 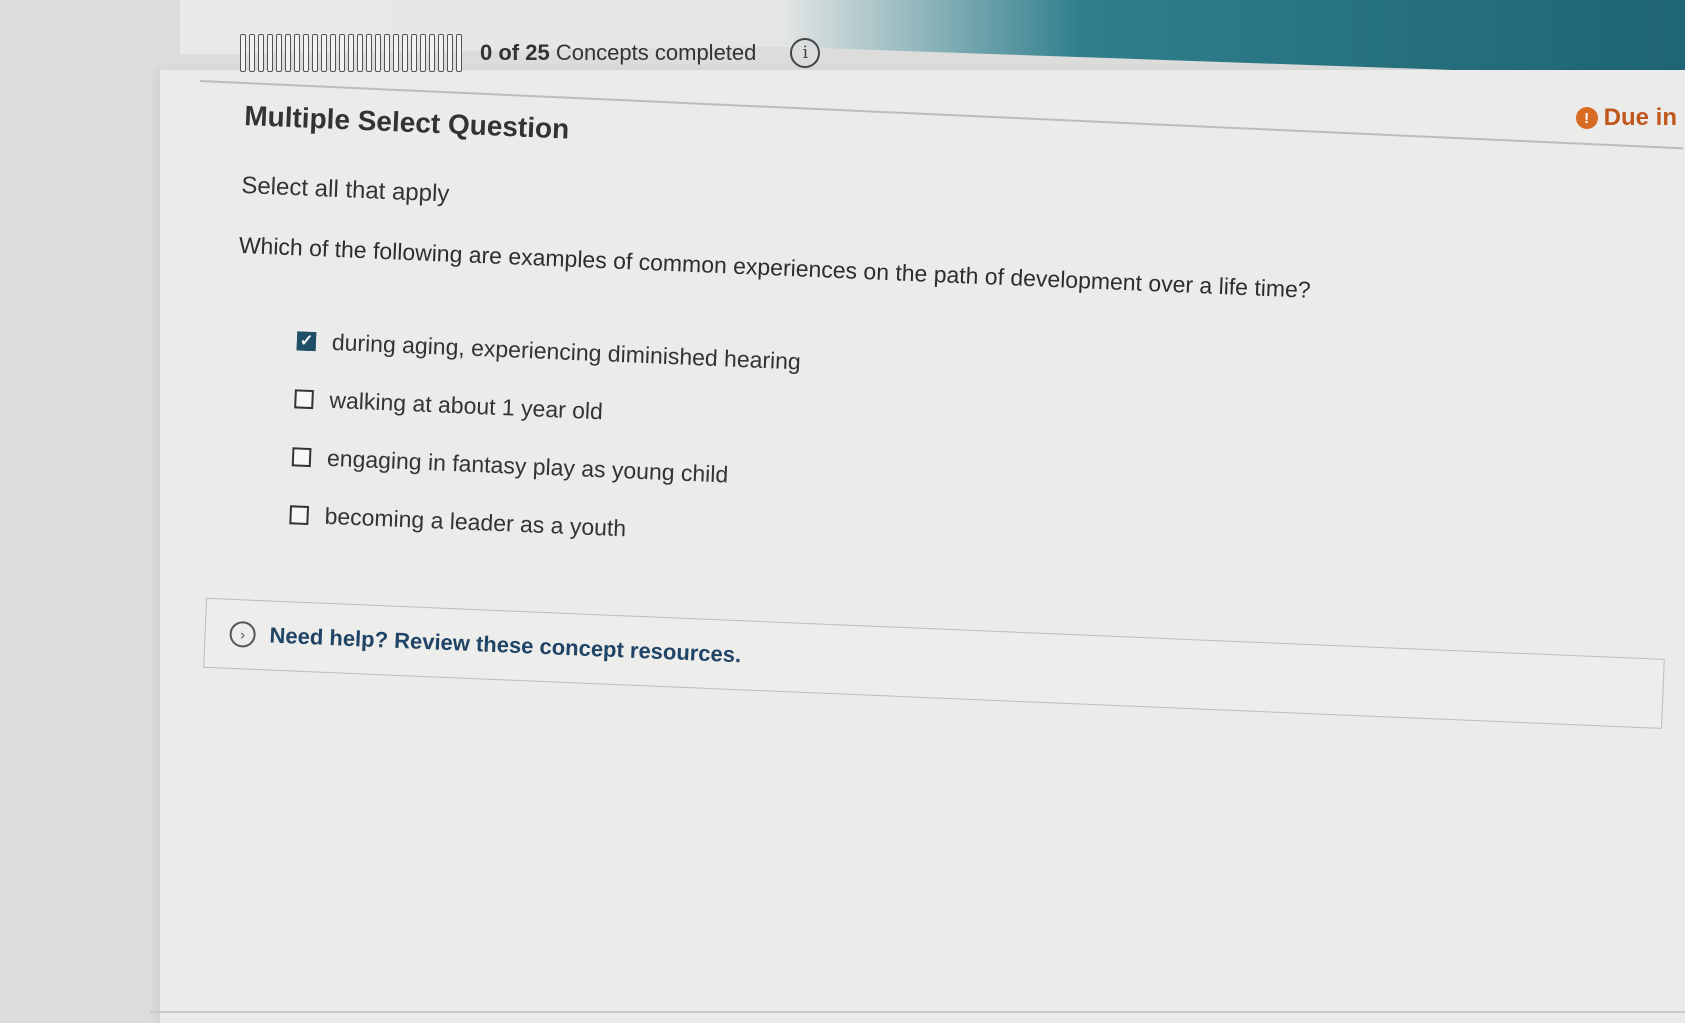 What do you see at coordinates (475, 521) in the screenshot?
I see `option-label: becoming a leader as a youth` at bounding box center [475, 521].